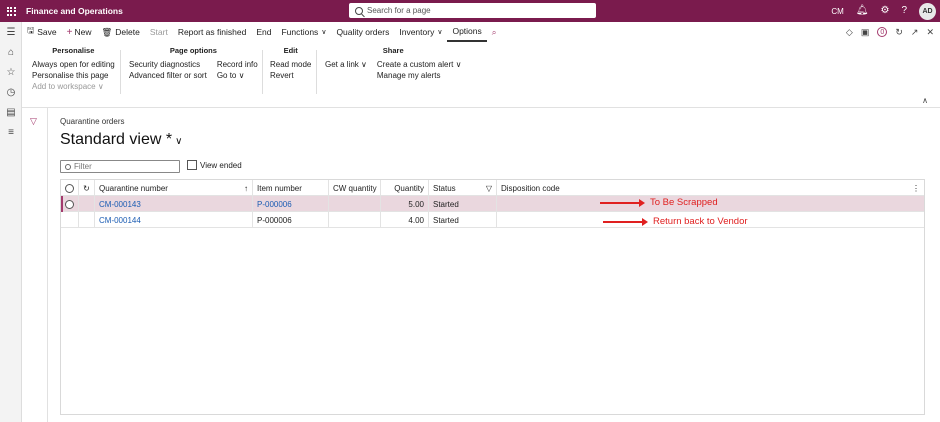 The height and width of the screenshot is (422, 940). I want to click on delete-button: 🗑︎ Delete, so click(120, 32).